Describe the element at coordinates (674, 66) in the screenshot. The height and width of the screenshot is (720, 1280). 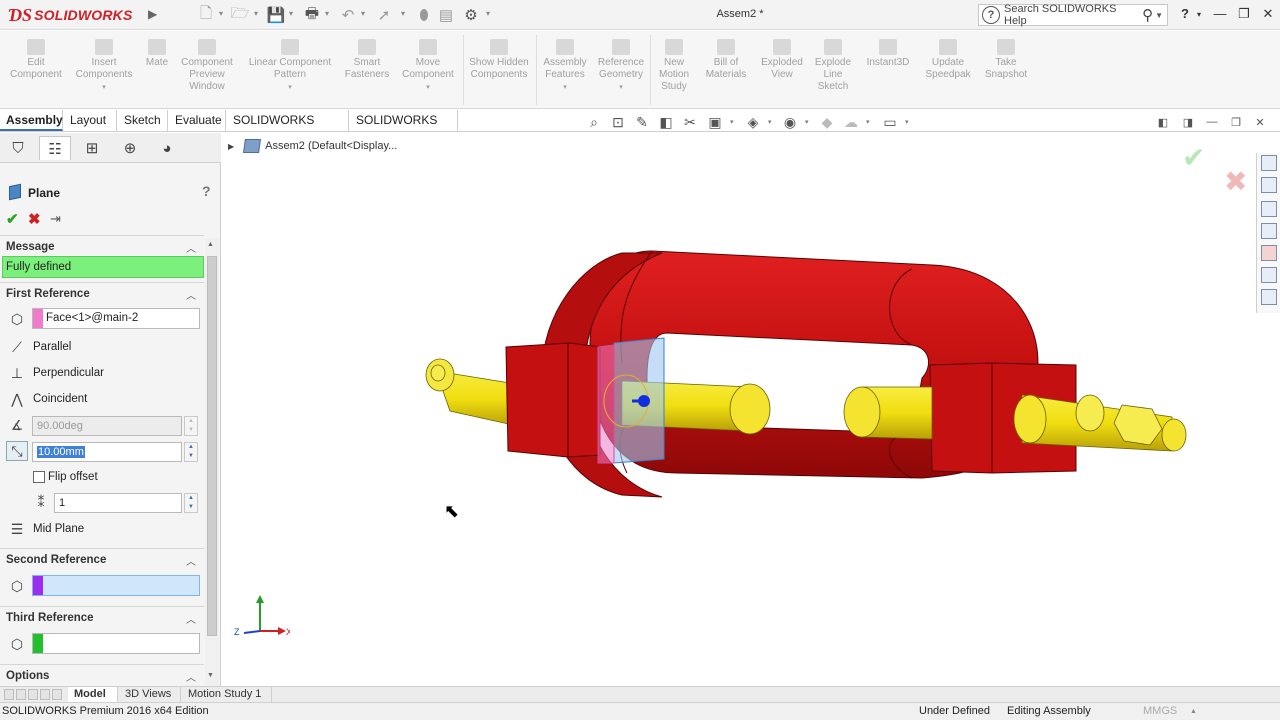
I see `new-motion-study-button: New Motion Study` at that location.